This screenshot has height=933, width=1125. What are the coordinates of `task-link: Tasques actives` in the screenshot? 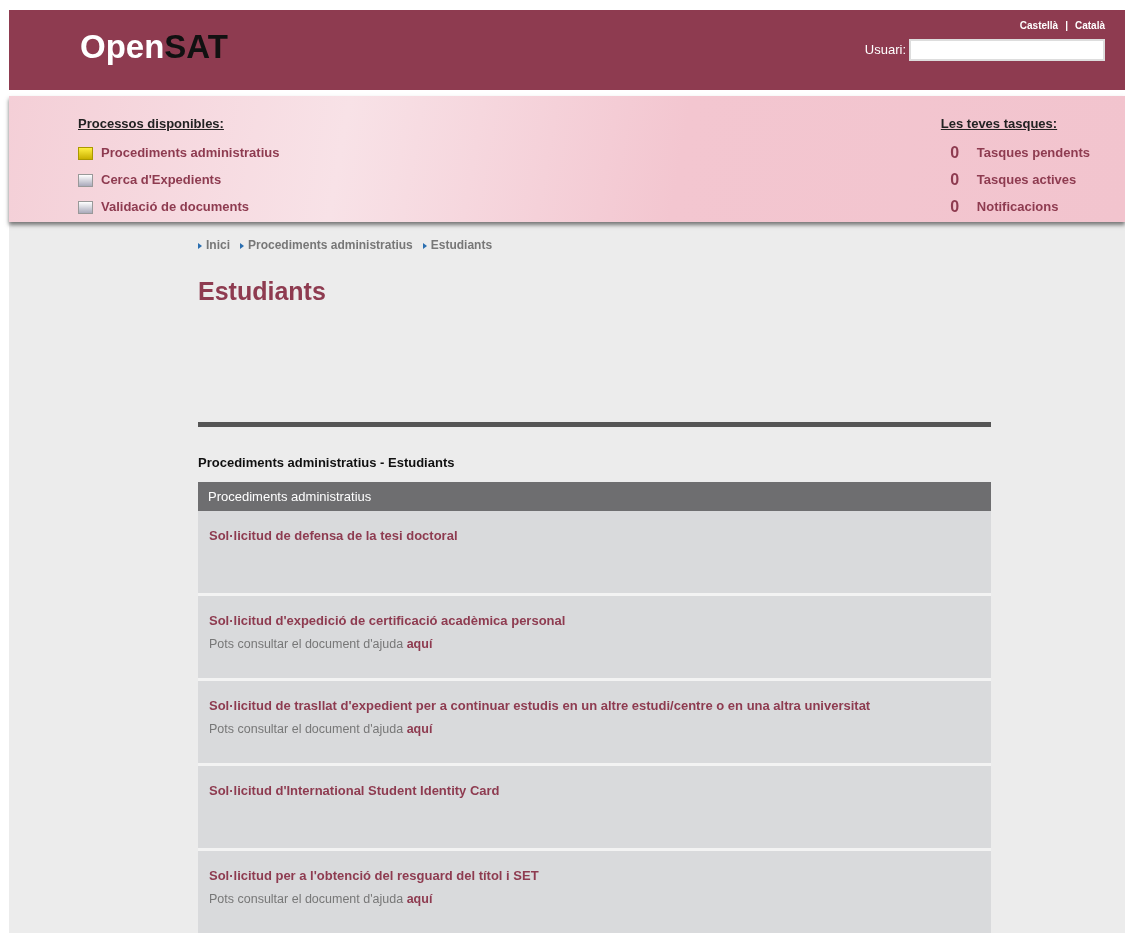 It's located at (1026, 180).